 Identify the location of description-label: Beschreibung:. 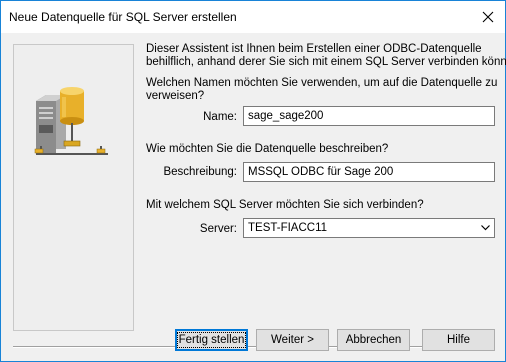
(200, 172).